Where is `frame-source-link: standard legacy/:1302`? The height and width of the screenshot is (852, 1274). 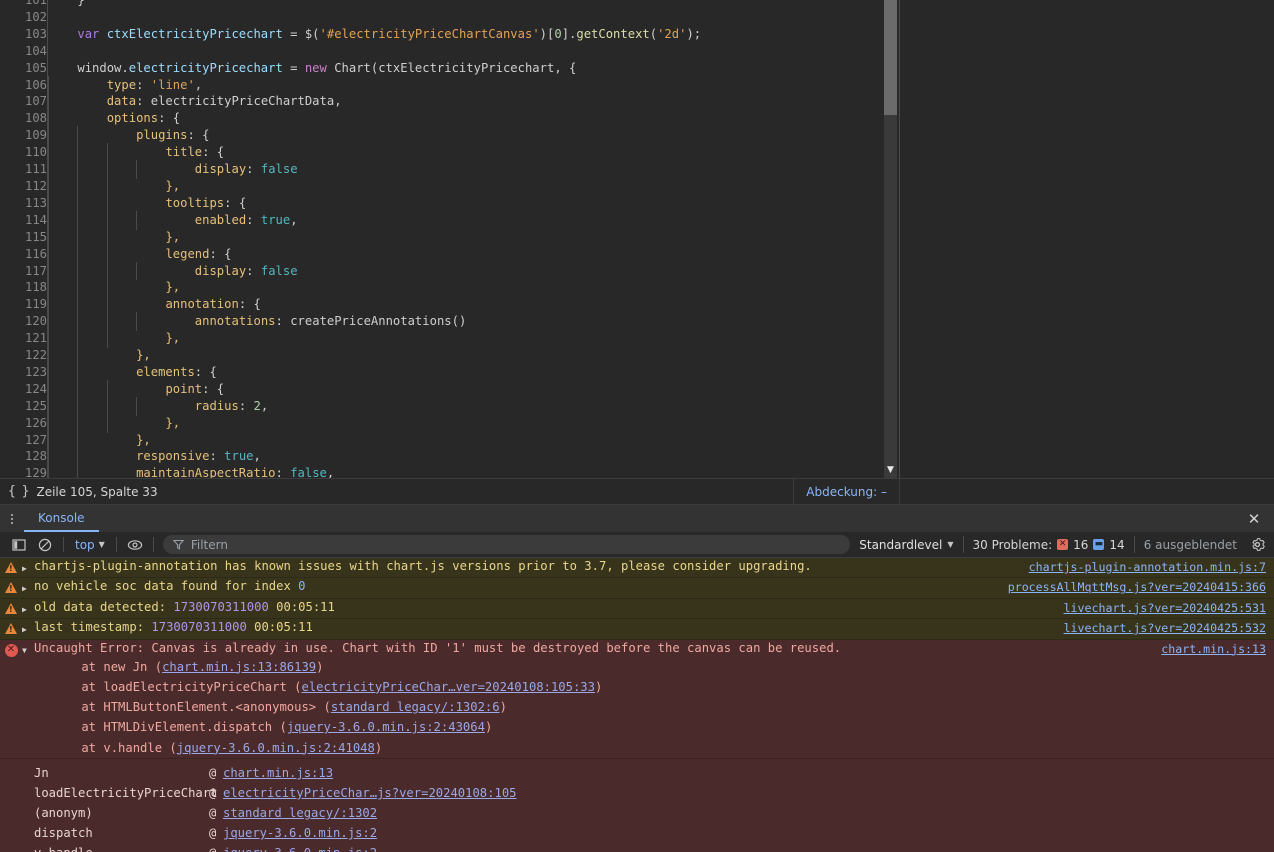 frame-source-link: standard legacy/:1302 is located at coordinates (300, 813).